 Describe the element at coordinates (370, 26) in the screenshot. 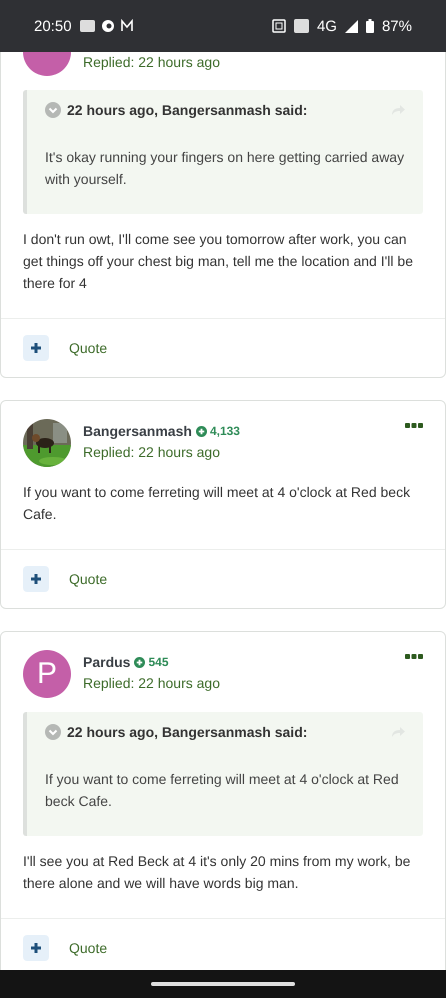

I see `battery-icon` at that location.